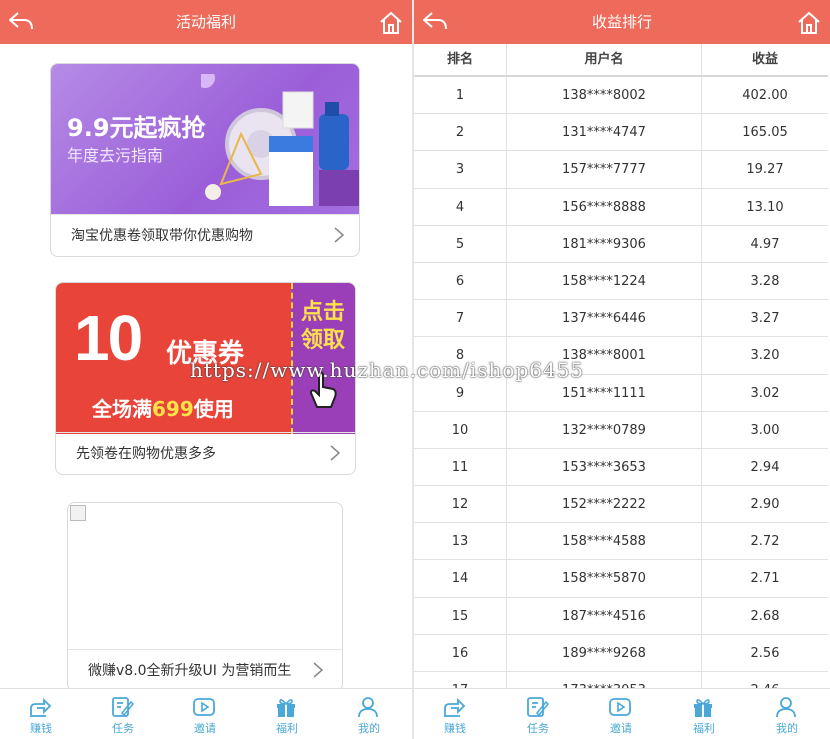 The width and height of the screenshot is (830, 739). Describe the element at coordinates (460, 318) in the screenshot. I see `rank-cell: 7` at that location.